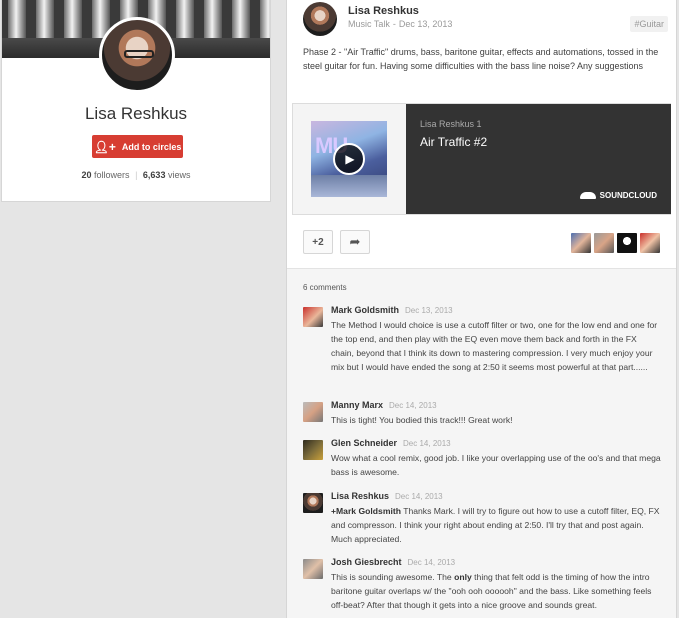 This screenshot has width=679, height=618. I want to click on commenter-name: Josh Giesbrecht, so click(366, 562).